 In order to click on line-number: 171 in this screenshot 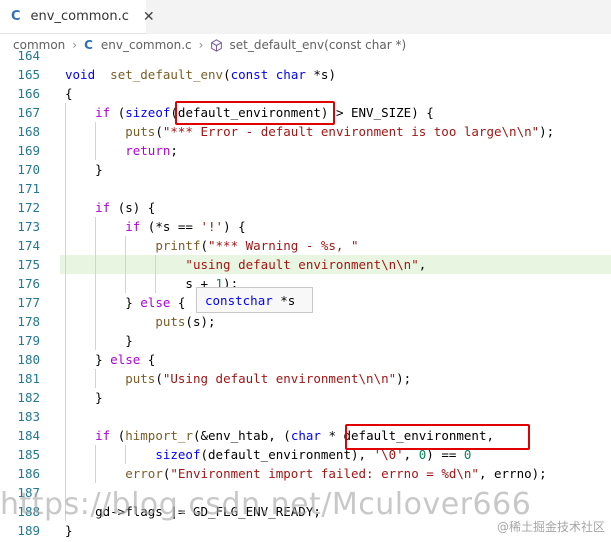, I will do `click(28, 188)`.